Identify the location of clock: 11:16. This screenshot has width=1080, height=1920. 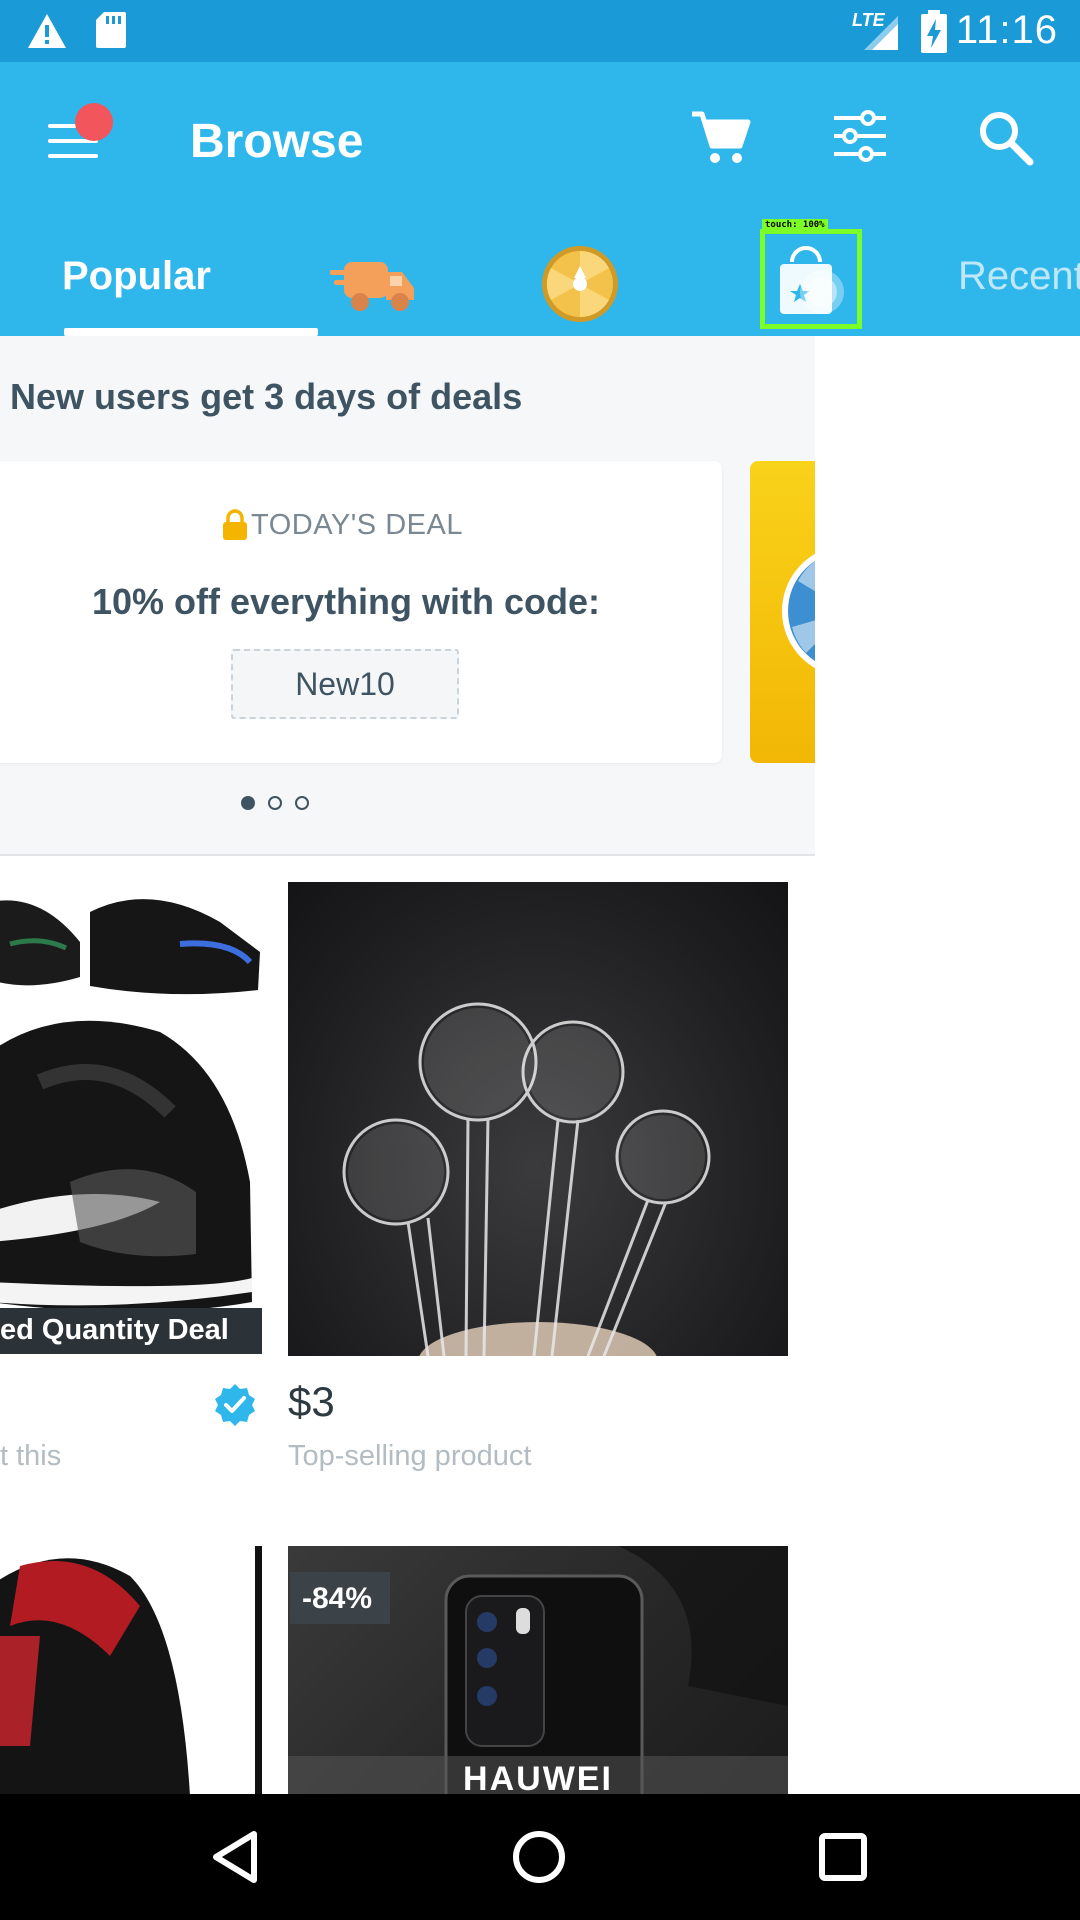
(1006, 30).